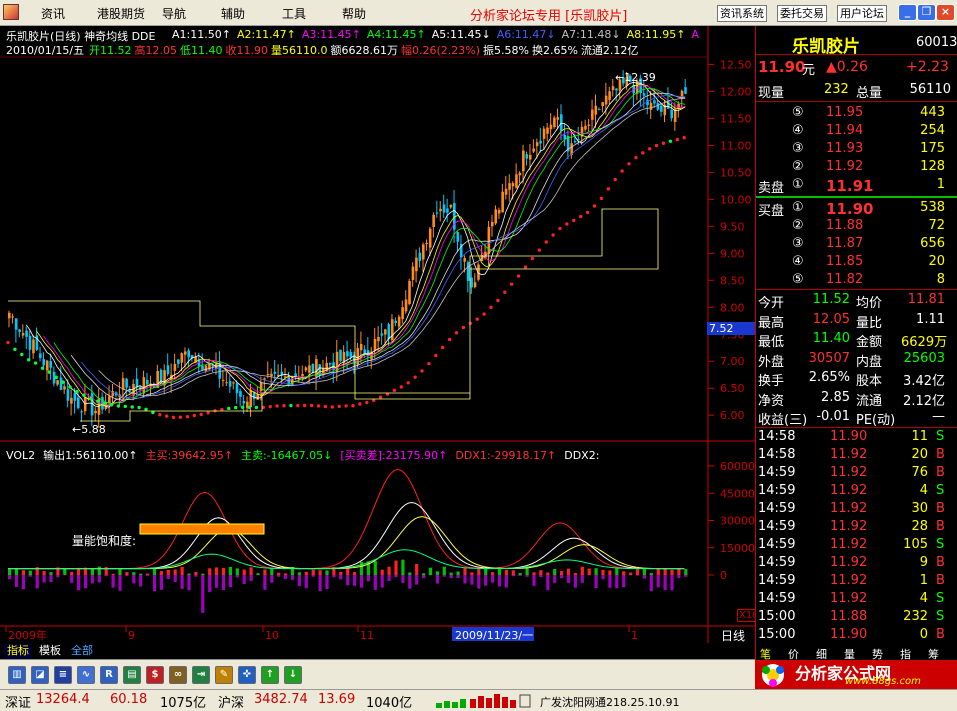 The width and height of the screenshot is (957, 711). What do you see at coordinates (656, 34) in the screenshot?
I see `ma-label: A8:11.95↑` at bounding box center [656, 34].